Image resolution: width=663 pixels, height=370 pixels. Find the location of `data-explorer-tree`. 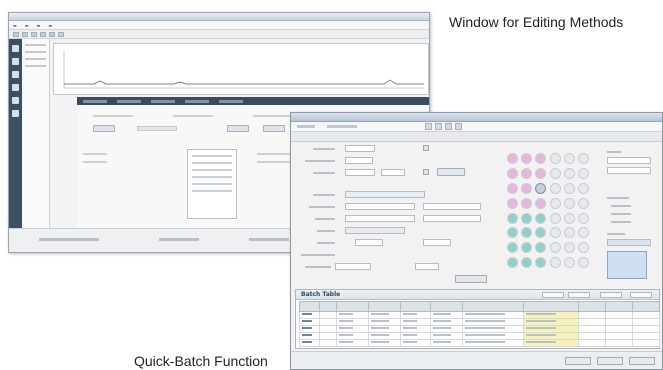

data-explorer-tree is located at coordinates (36, 134).